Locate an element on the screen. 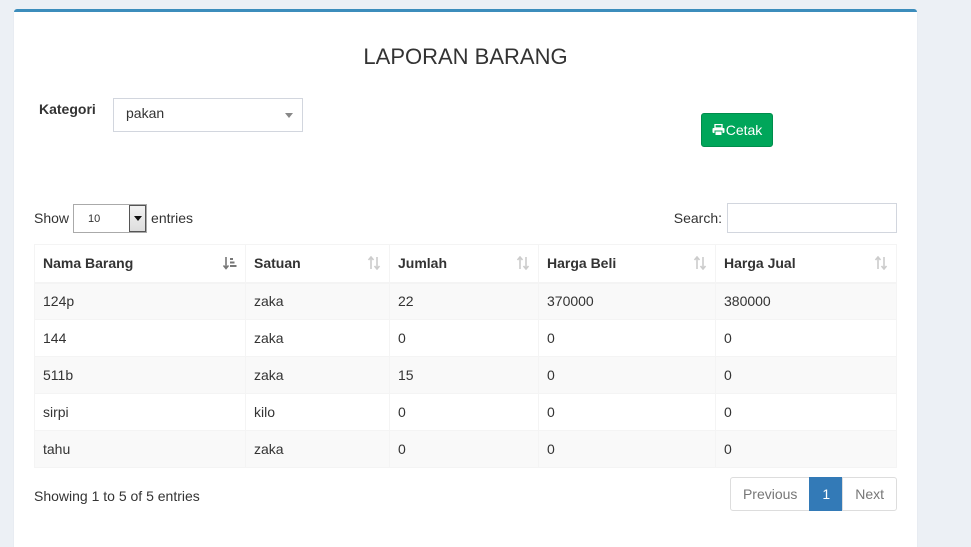 The height and width of the screenshot is (547, 971). print-button: Cetak is located at coordinates (737, 130).